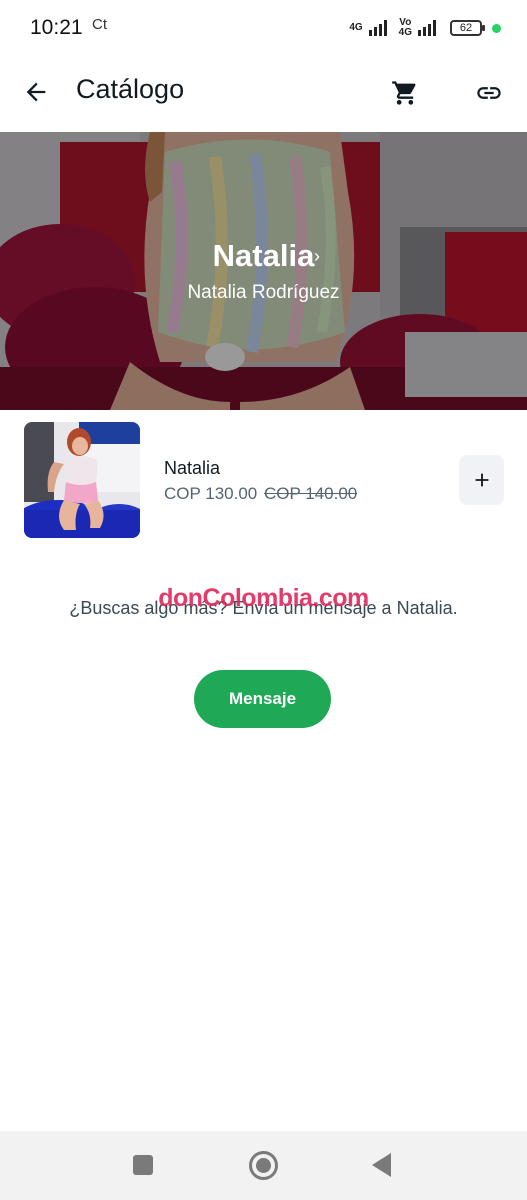 Image resolution: width=527 pixels, height=1200 pixels. Describe the element at coordinates (263, 28) in the screenshot. I see `status-bar: 10:21 Ct 4G Vo 4G 62` at that location.